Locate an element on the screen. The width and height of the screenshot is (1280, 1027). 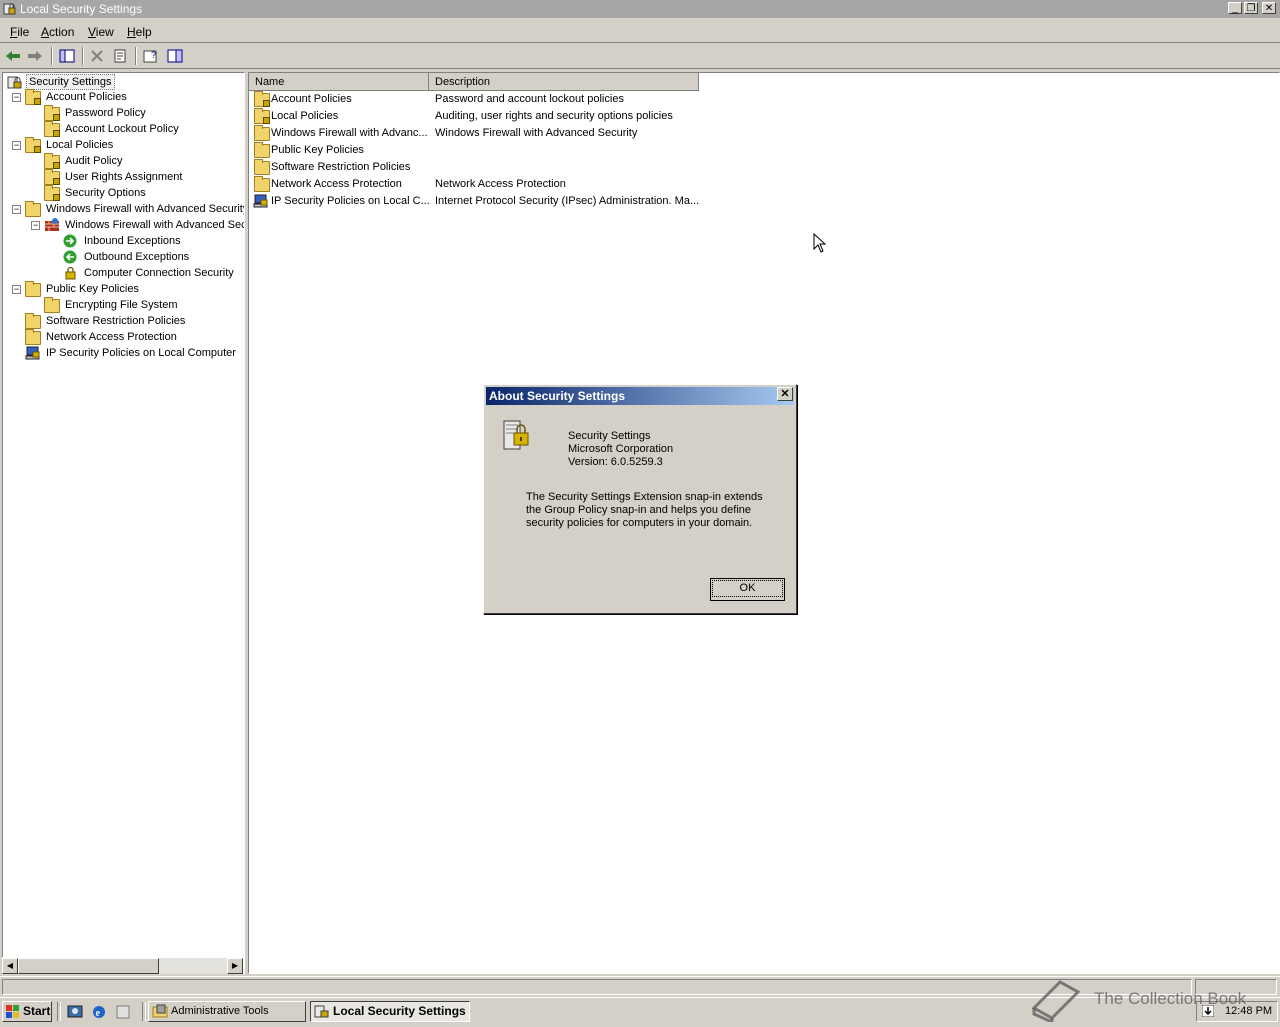
menu-file: File is located at coordinates (19, 32).